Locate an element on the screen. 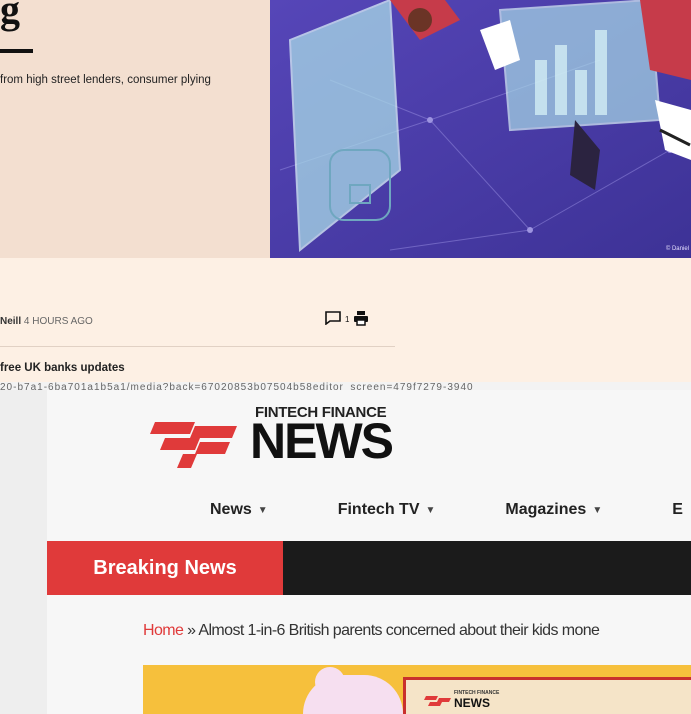 The height and width of the screenshot is (714, 691). nav-magazines-label: Magazines is located at coordinates (546, 509).